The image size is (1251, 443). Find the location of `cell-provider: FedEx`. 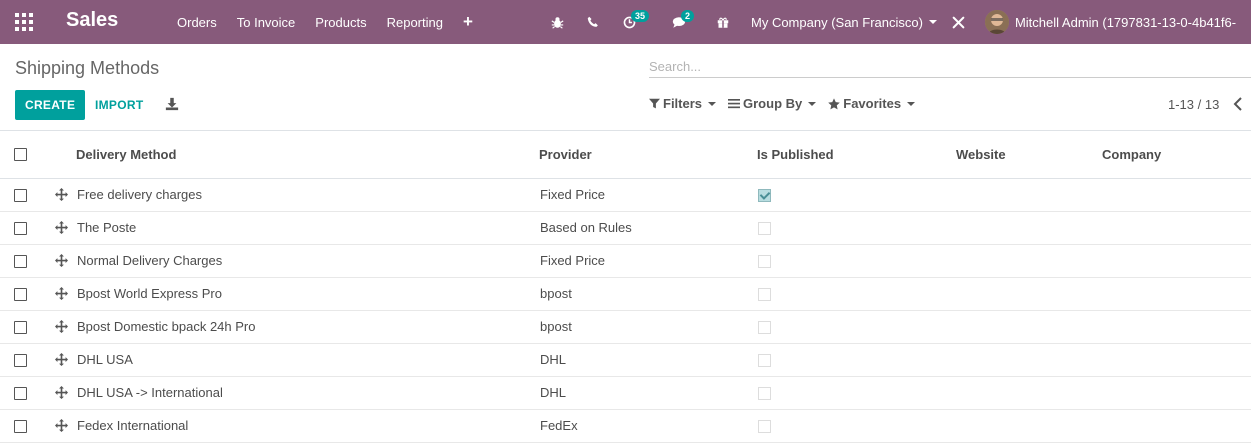

cell-provider: FedEx is located at coordinates (559, 425).